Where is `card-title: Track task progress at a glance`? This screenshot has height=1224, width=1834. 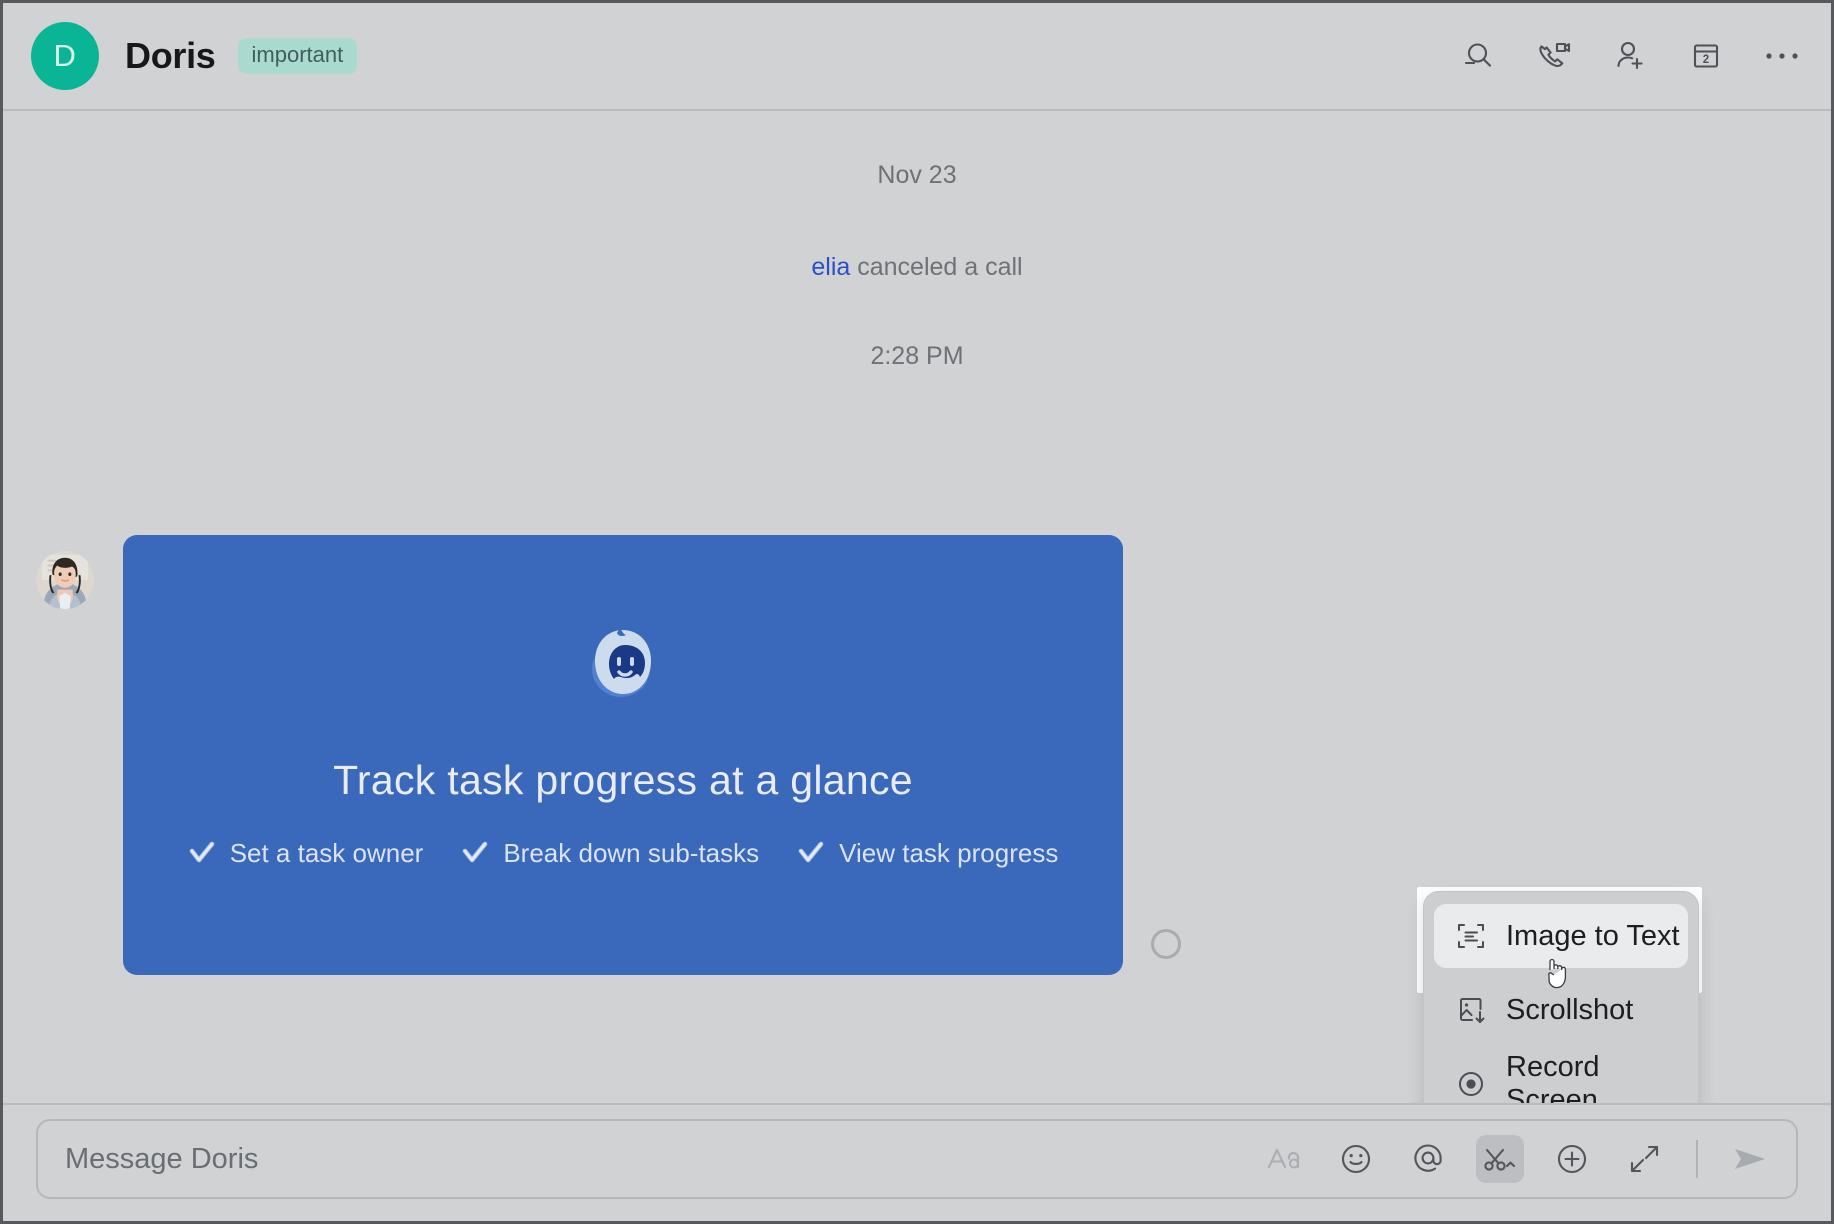
card-title: Track task progress at a glance is located at coordinates (623, 780).